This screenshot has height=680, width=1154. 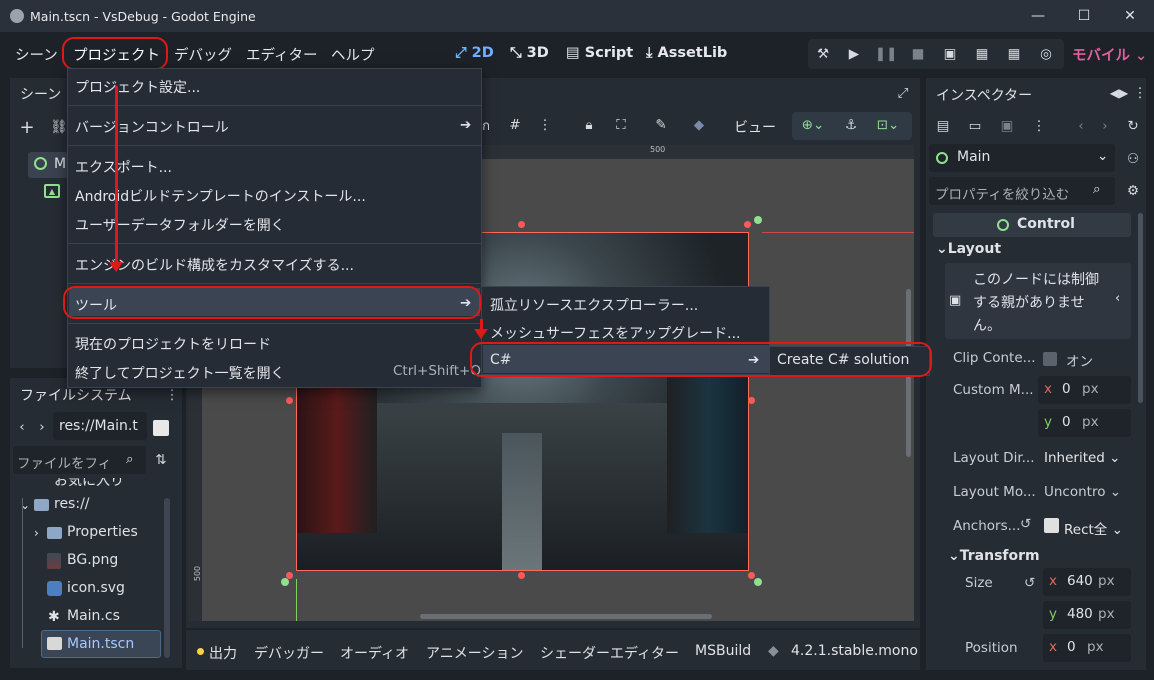 What do you see at coordinates (36, 54) in the screenshot?
I see `menu-scene: シーン` at bounding box center [36, 54].